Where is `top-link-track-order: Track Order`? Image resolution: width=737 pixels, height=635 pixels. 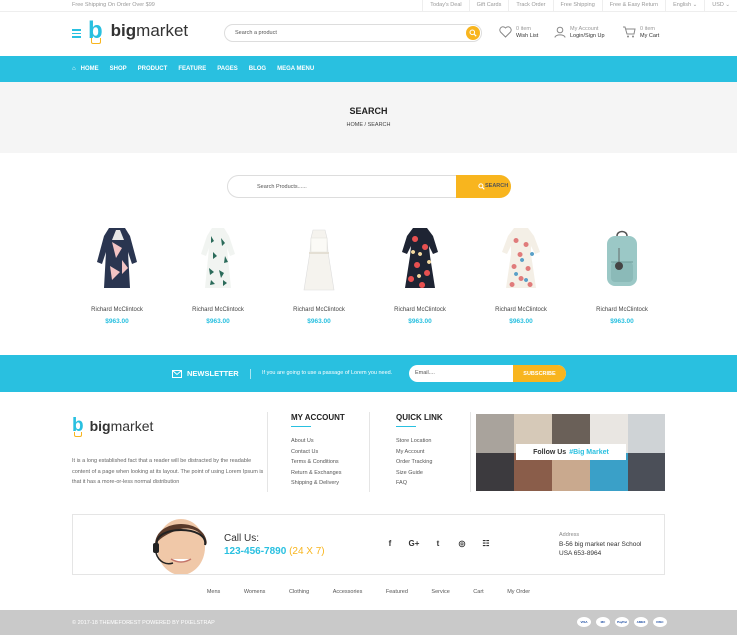 top-link-track-order: Track Order is located at coordinates (530, 6).